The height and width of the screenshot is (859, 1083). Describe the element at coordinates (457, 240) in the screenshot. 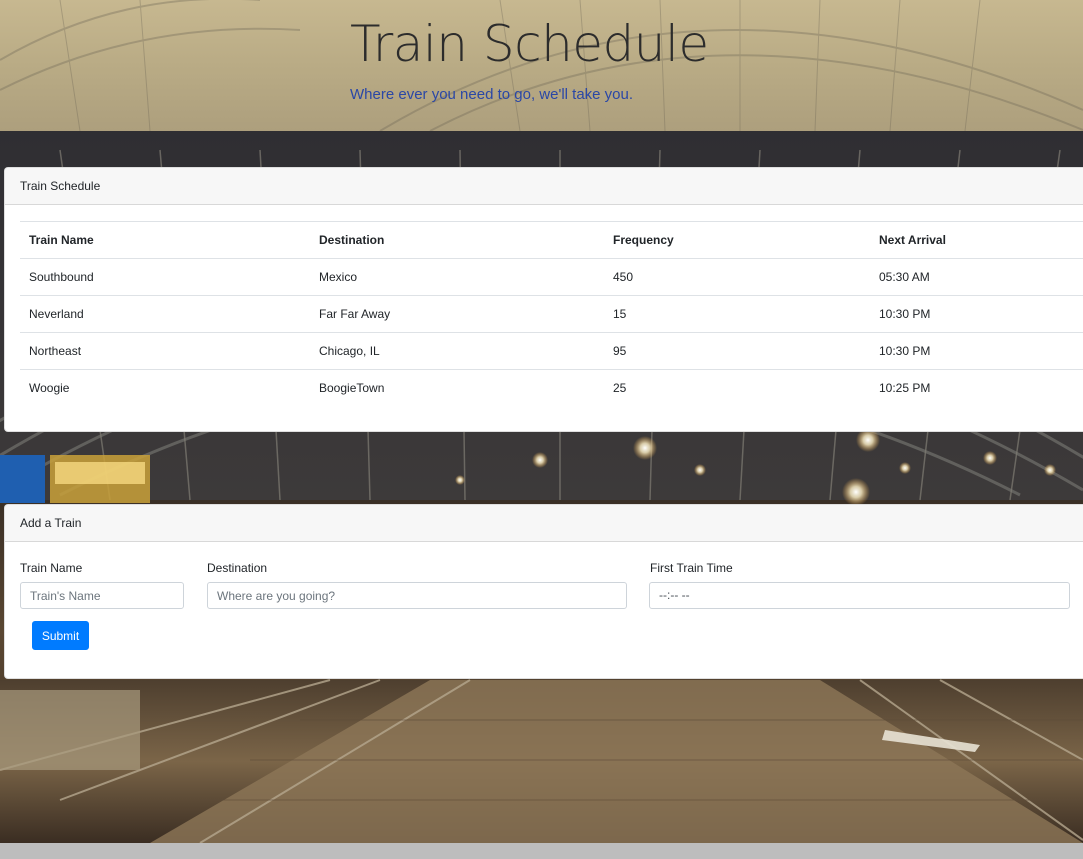

I see `column-header-destination: Destination` at that location.